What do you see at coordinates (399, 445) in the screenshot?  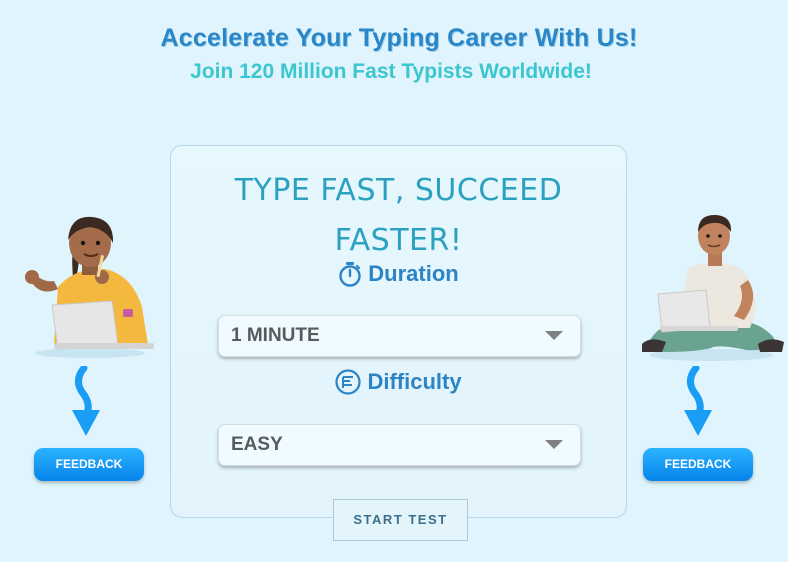 I see `difficulty-select: EASY` at bounding box center [399, 445].